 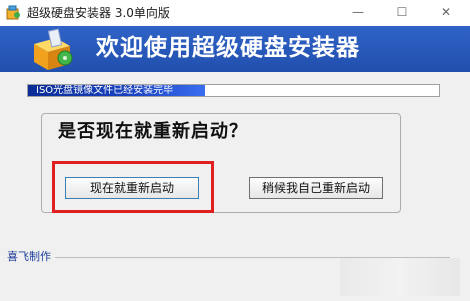 I want to click on blurred-watermark, so click(x=400, y=277).